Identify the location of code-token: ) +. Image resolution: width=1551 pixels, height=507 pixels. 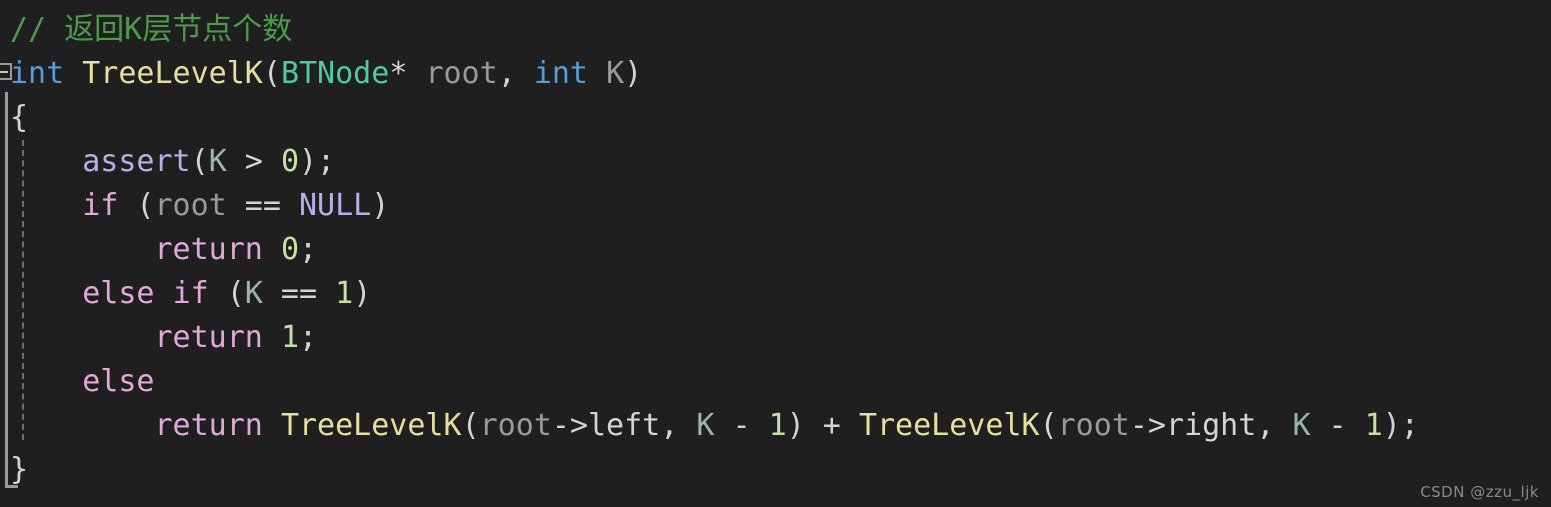
(822, 425).